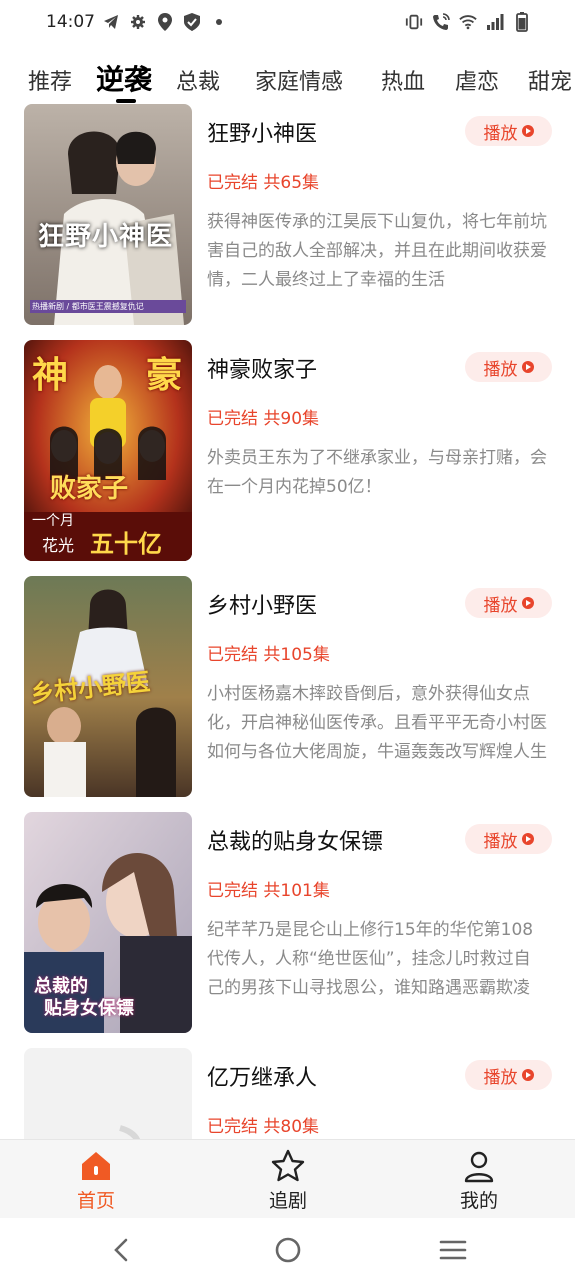 Image resolution: width=575 pixels, height=1280 pixels. I want to click on item-title: 乡村小野医, so click(262, 604).